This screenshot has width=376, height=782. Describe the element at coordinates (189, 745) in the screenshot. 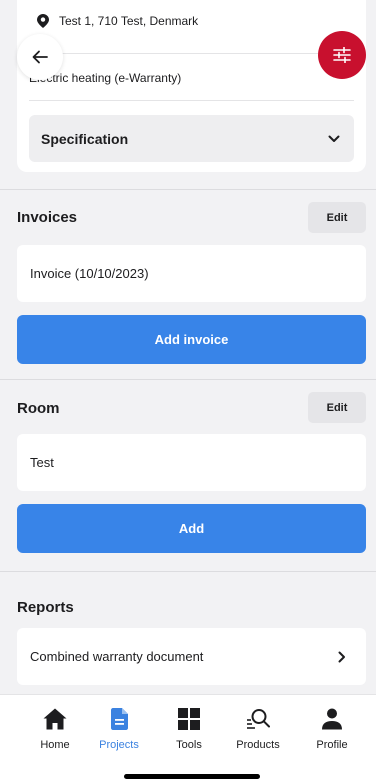

I see `tab-tools-label: Tools` at that location.